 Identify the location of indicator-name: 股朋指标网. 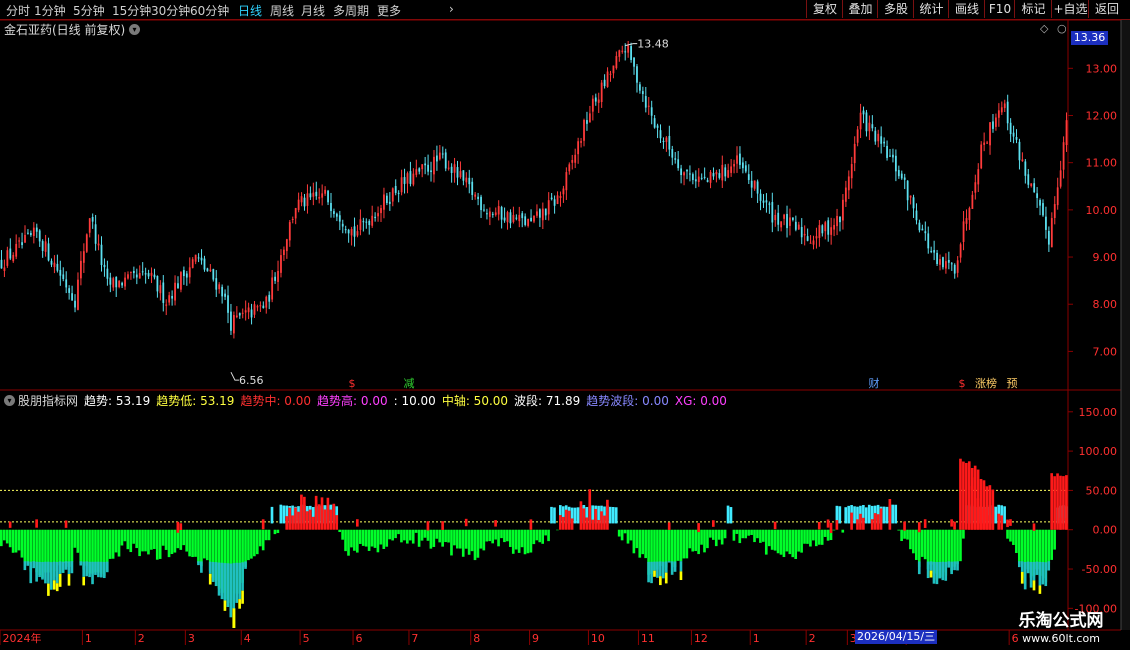
(48, 401).